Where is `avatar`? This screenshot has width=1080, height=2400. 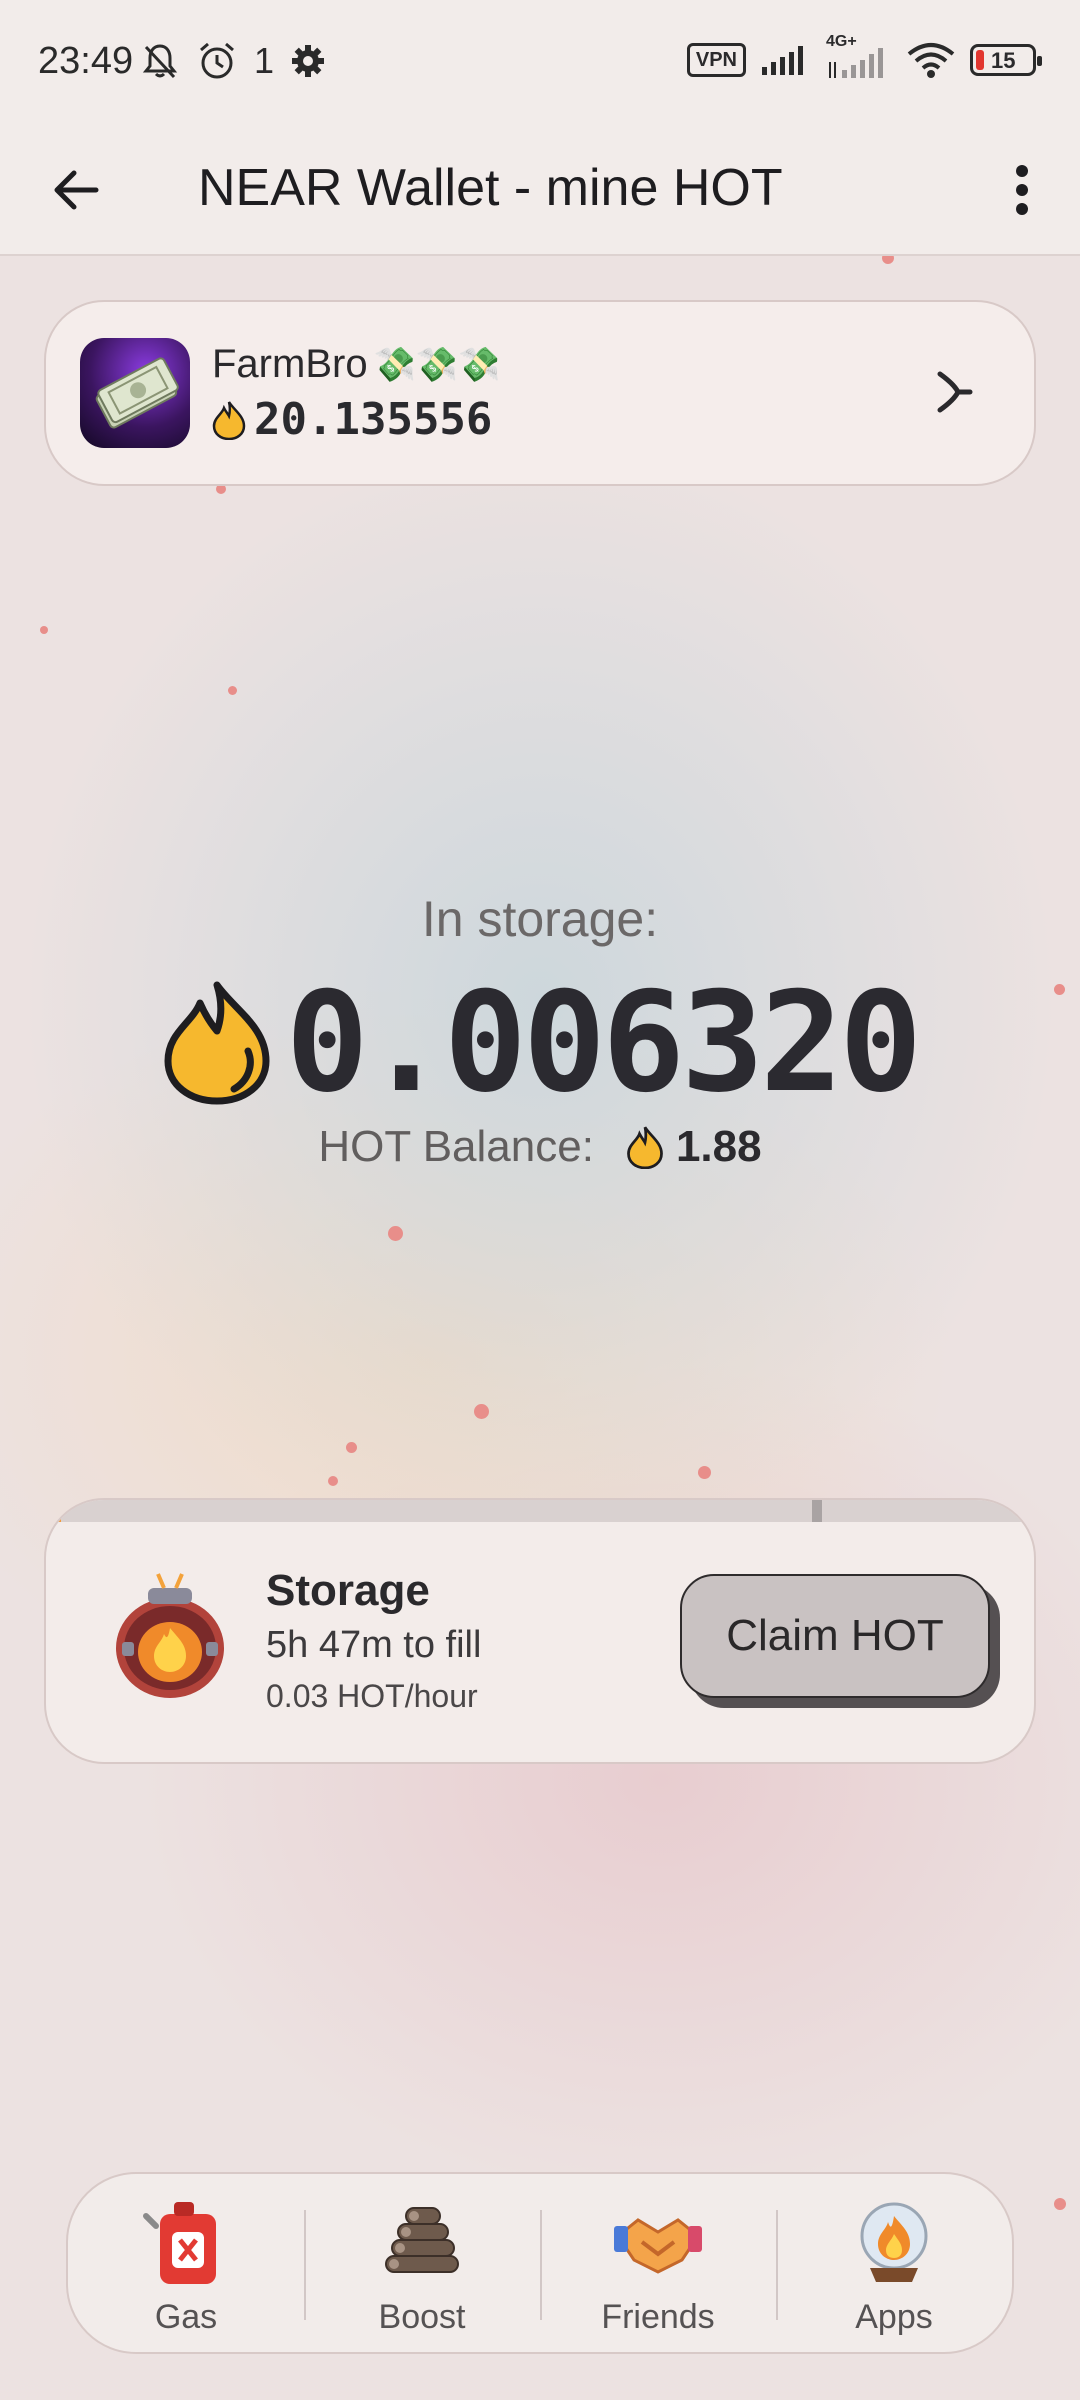
avatar is located at coordinates (135, 393).